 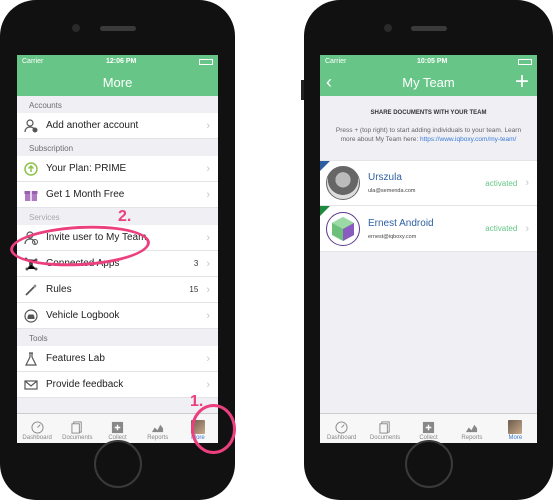 What do you see at coordinates (59, 289) in the screenshot?
I see `rules-label: Rules` at bounding box center [59, 289].